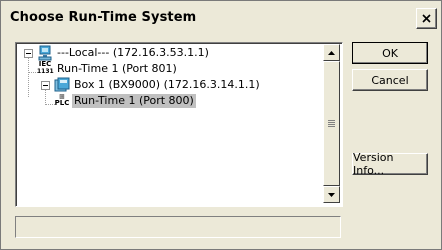  I want to click on scroll-down-button, so click(331, 194).